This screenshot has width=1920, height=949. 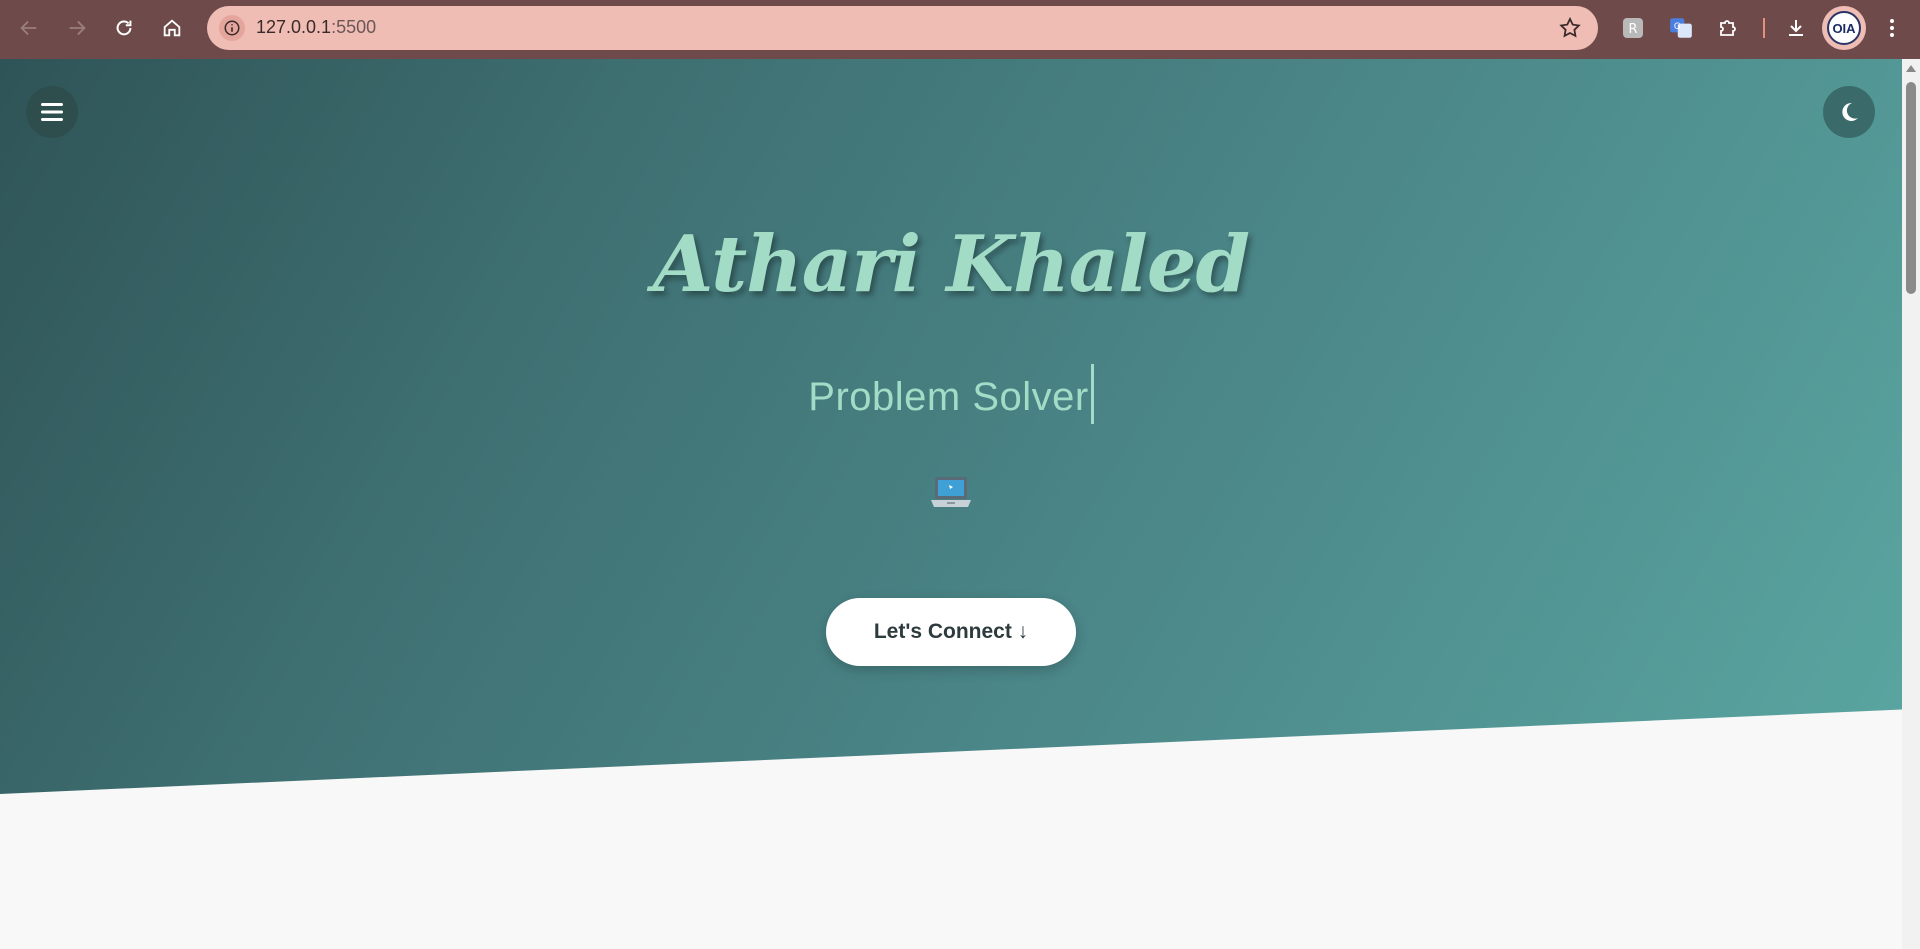 I want to click on page-scrollbar, so click(x=1911, y=504).